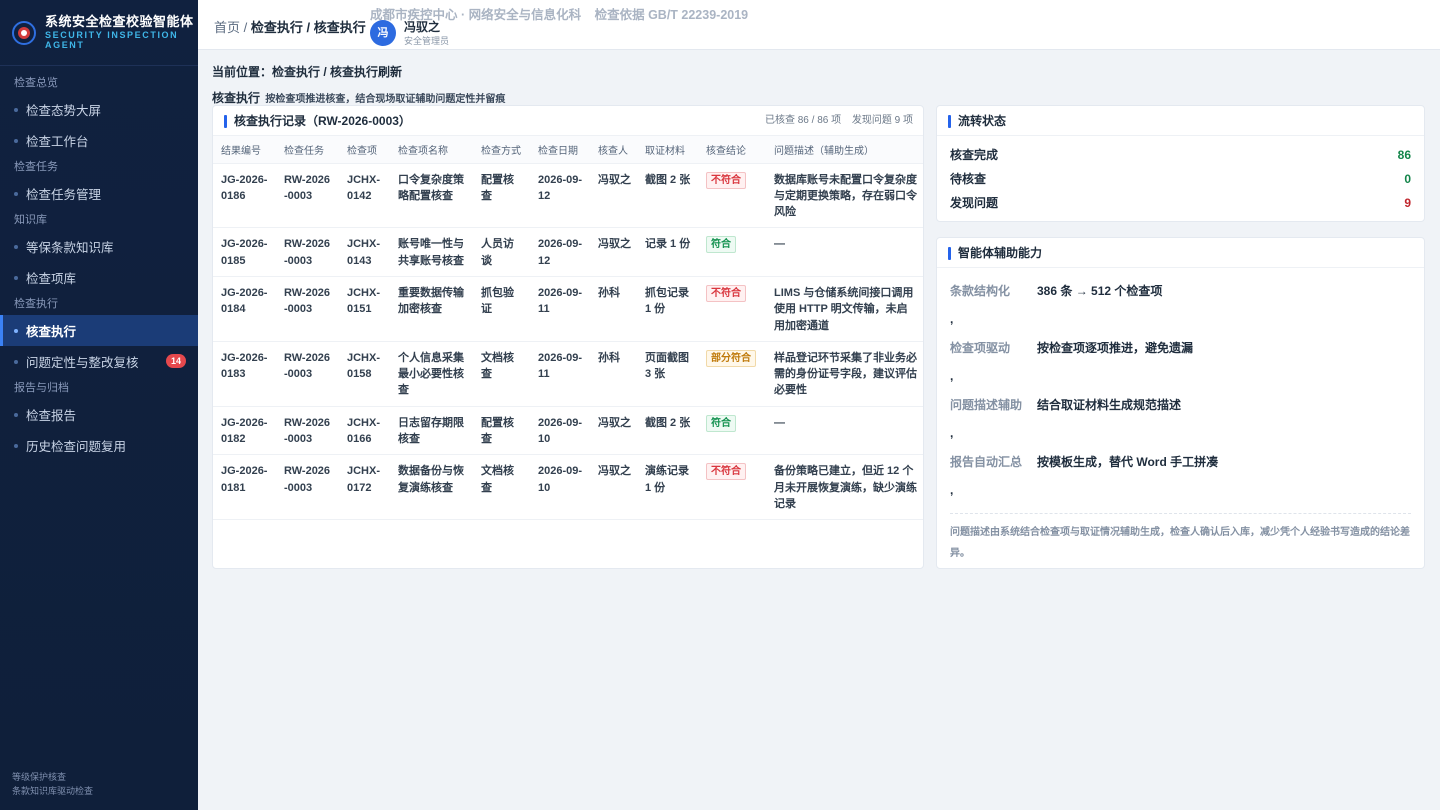 This screenshot has width=1440, height=810. What do you see at coordinates (364, 431) in the screenshot?
I see `cell-item: JCHX-0166` at bounding box center [364, 431].